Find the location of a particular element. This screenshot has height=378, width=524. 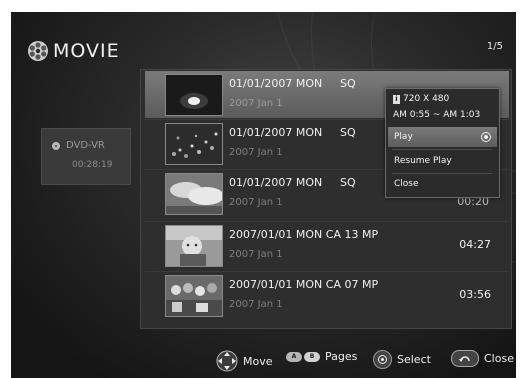

return-arrow-icon is located at coordinates (464, 359).